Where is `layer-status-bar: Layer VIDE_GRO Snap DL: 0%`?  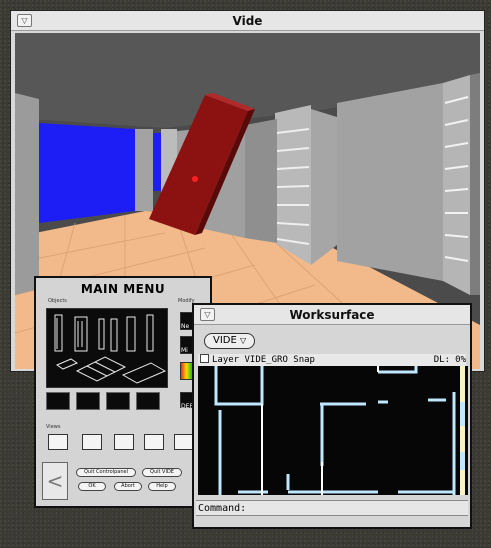 layer-status-bar: Layer VIDE_GRO Snap DL: 0% is located at coordinates (332, 360).